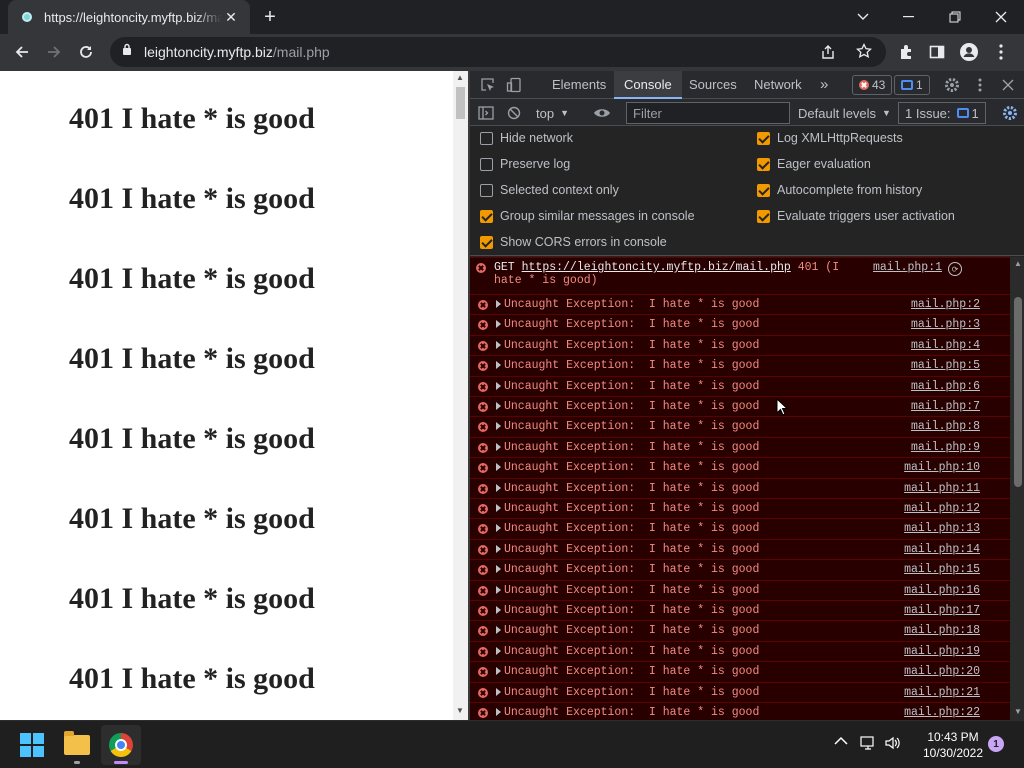 The image size is (1024, 768). I want to click on source-link: mail.php:8, so click(945, 426).